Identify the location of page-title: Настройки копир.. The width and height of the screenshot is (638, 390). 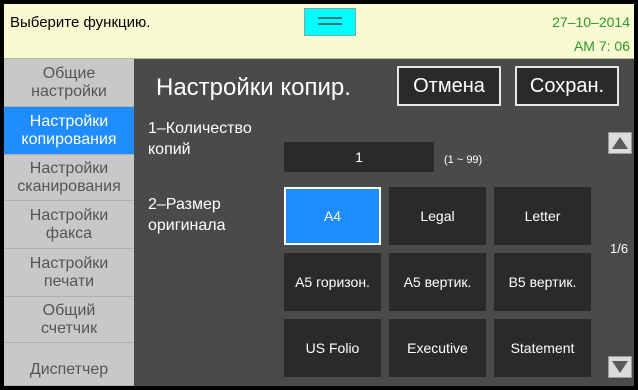
(253, 87).